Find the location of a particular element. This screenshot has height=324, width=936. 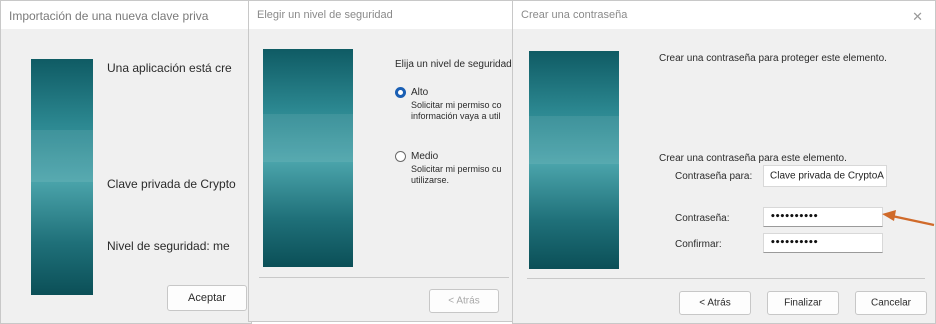

close-icon: ✕ is located at coordinates (917, 17).